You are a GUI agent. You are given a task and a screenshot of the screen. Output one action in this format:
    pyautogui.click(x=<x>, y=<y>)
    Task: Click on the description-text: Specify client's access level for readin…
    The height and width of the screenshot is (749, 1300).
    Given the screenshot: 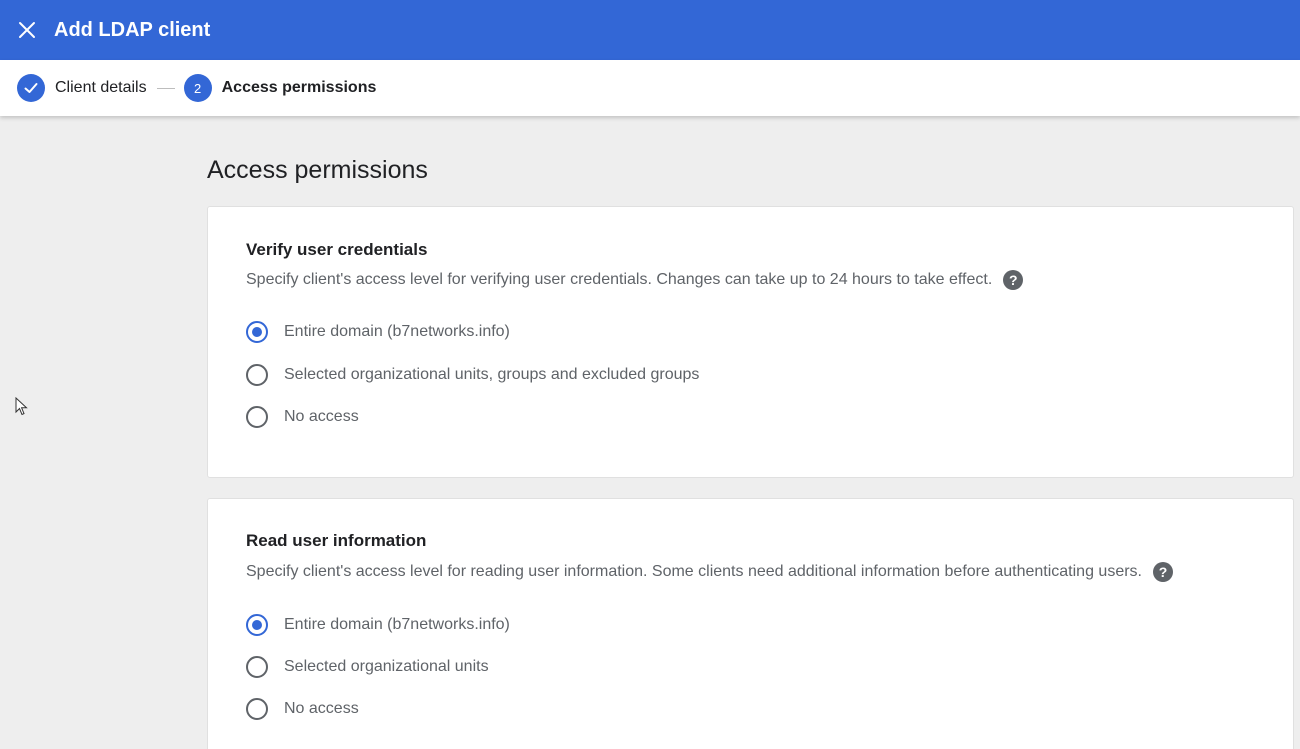 What is the action you would take?
    pyautogui.click(x=694, y=571)
    